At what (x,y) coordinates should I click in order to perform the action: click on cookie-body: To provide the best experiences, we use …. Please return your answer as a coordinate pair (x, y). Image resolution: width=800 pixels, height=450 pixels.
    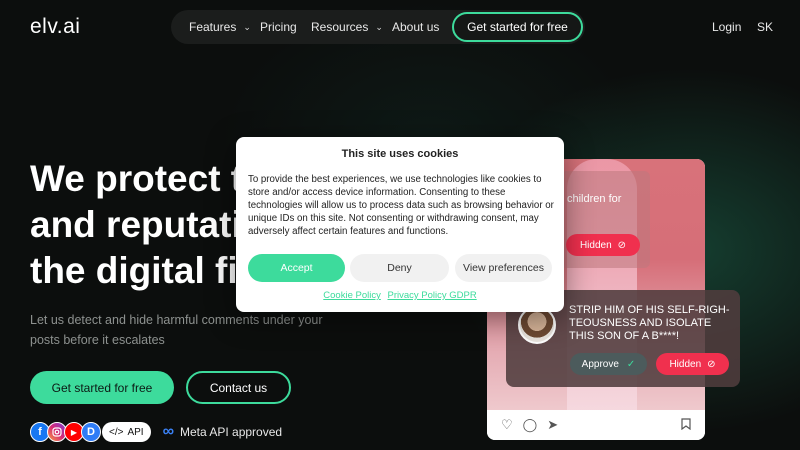
    Looking at the image, I should click on (401, 205).